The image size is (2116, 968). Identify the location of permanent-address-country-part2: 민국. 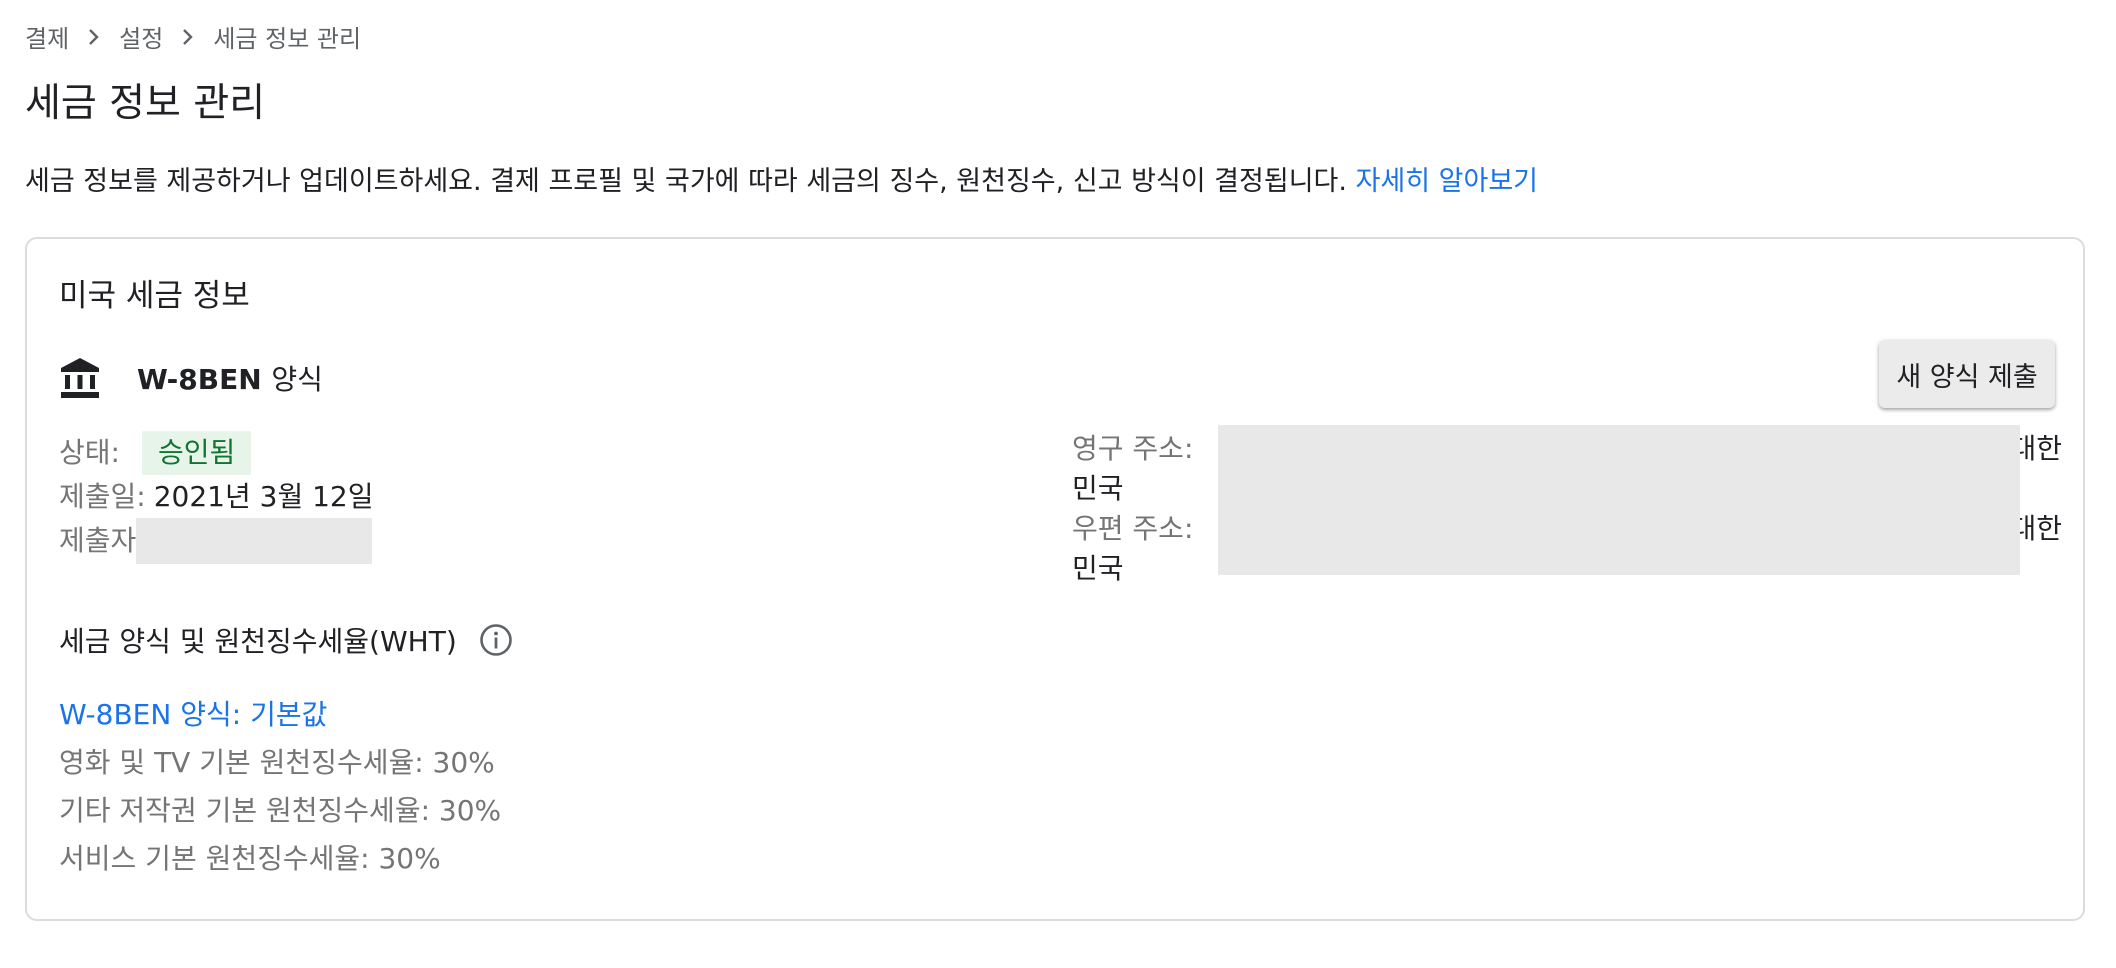
(1098, 488).